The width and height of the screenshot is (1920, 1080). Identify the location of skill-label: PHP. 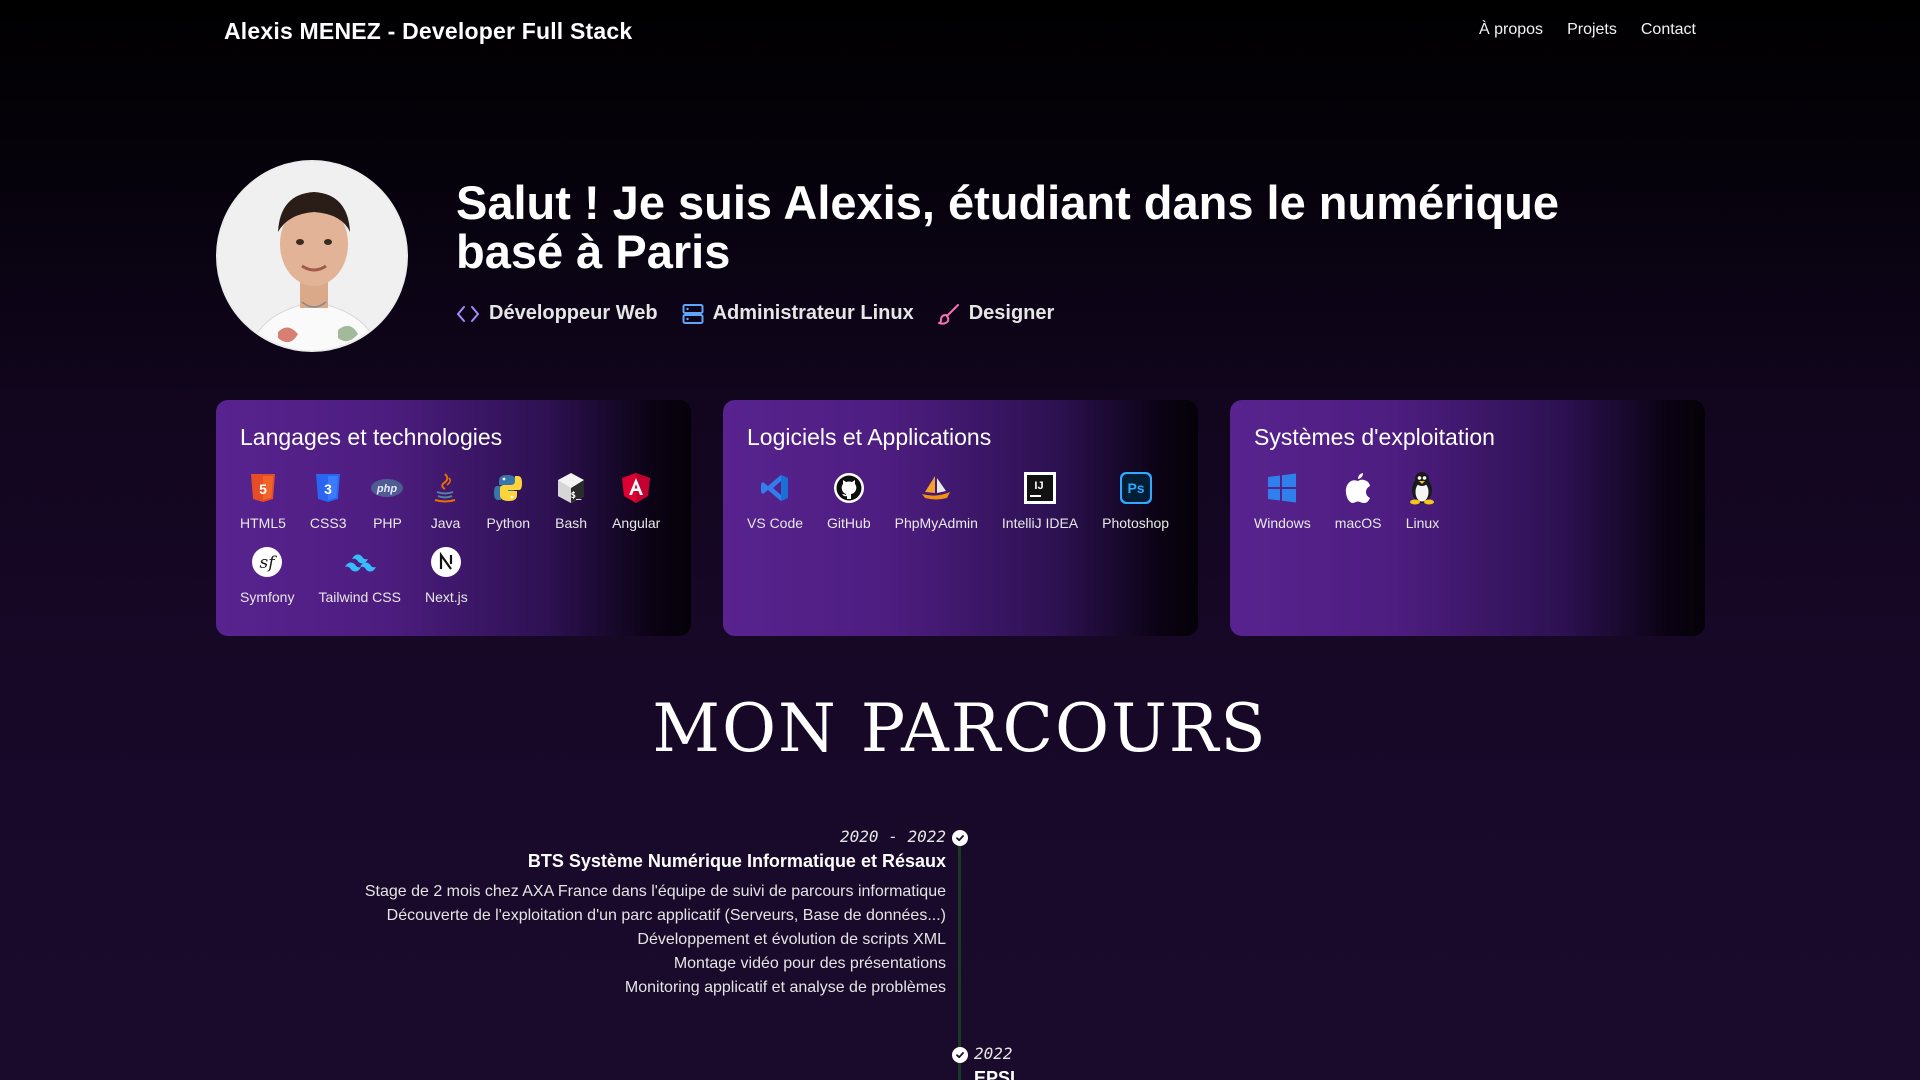
(387, 523).